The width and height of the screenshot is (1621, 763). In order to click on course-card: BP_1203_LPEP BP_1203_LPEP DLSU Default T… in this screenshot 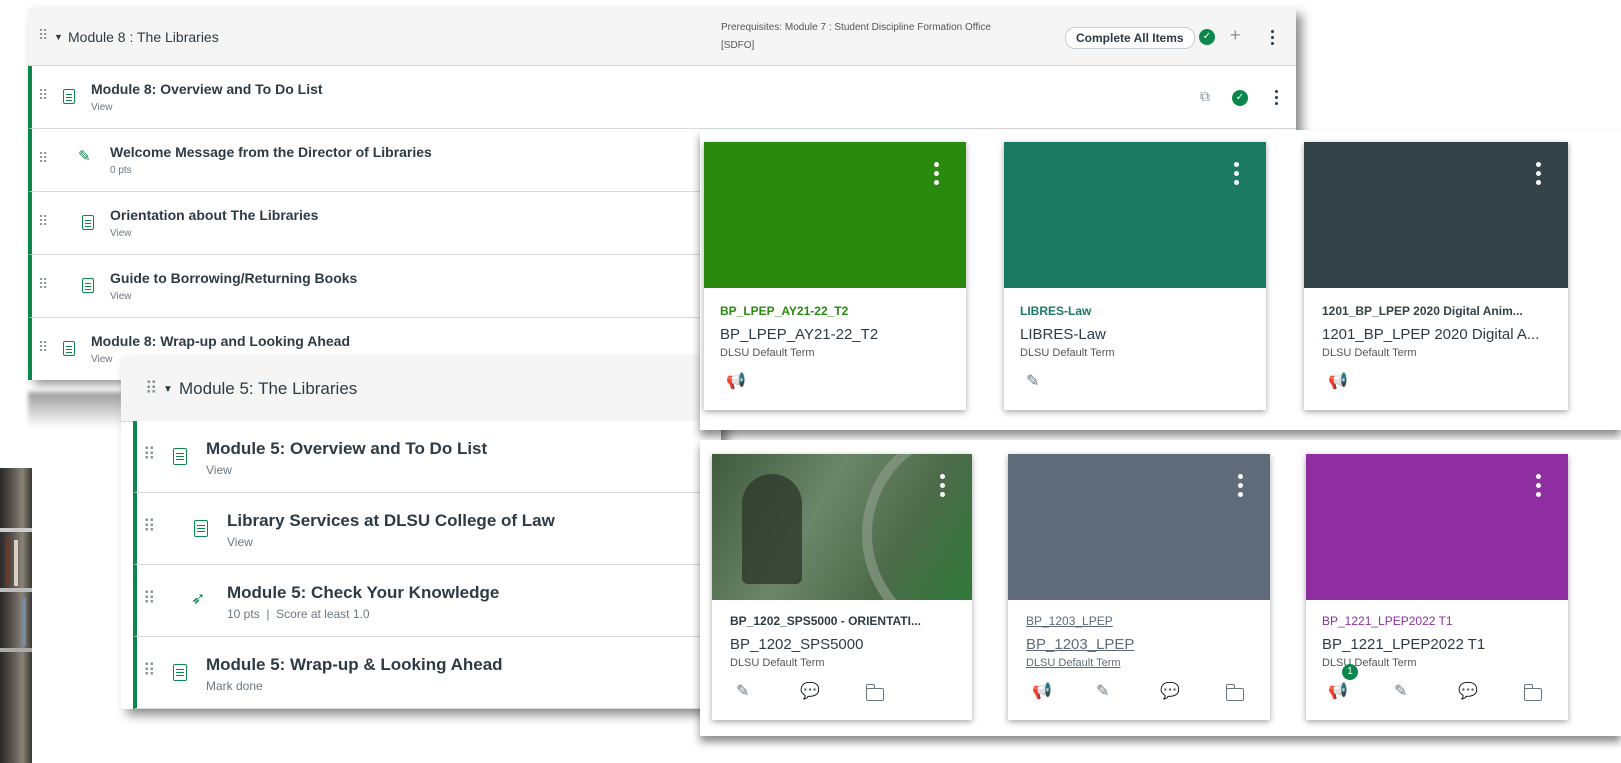, I will do `click(1139, 587)`.